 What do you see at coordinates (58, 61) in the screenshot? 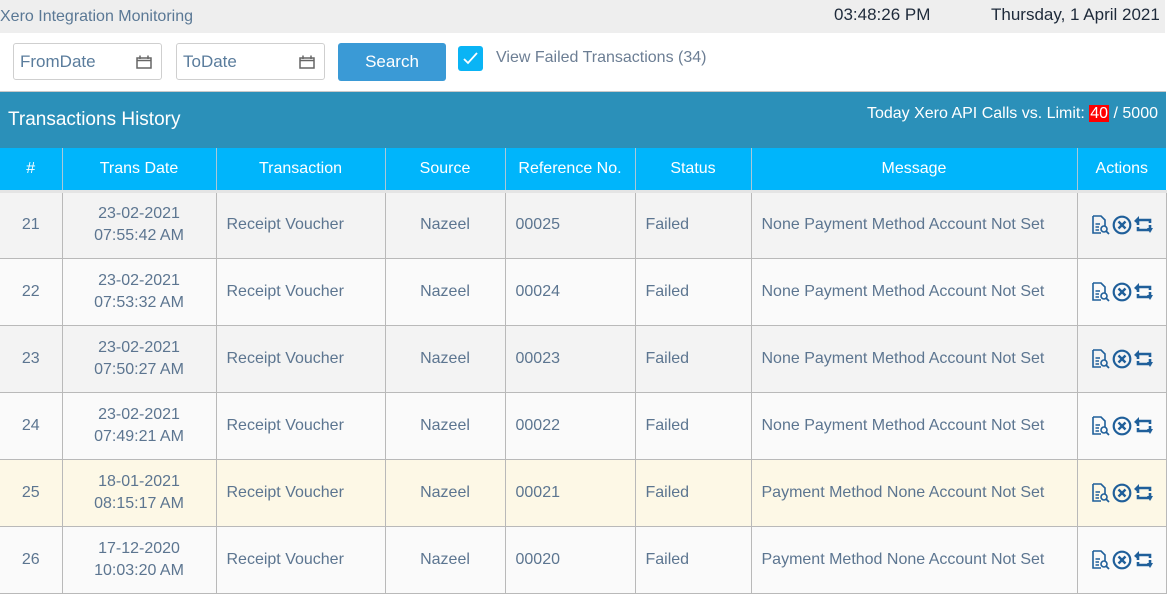
I see `from-date-placeholder: FromDate` at bounding box center [58, 61].